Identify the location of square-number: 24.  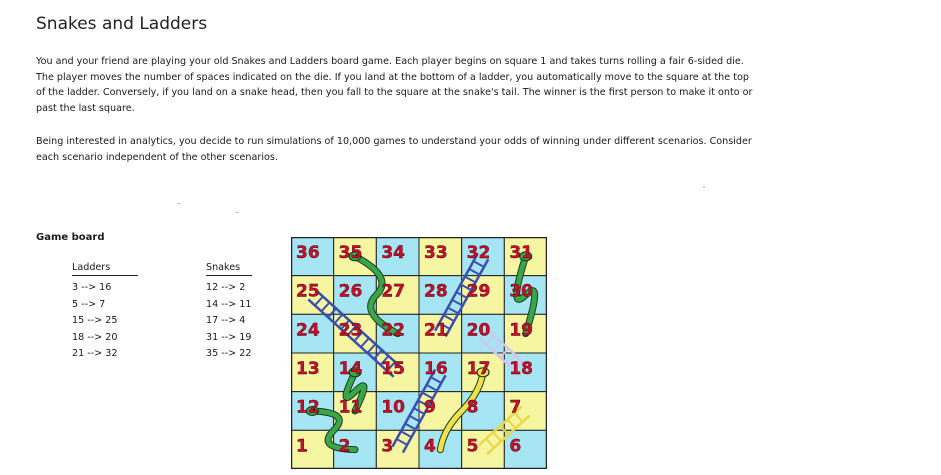
(308, 330).